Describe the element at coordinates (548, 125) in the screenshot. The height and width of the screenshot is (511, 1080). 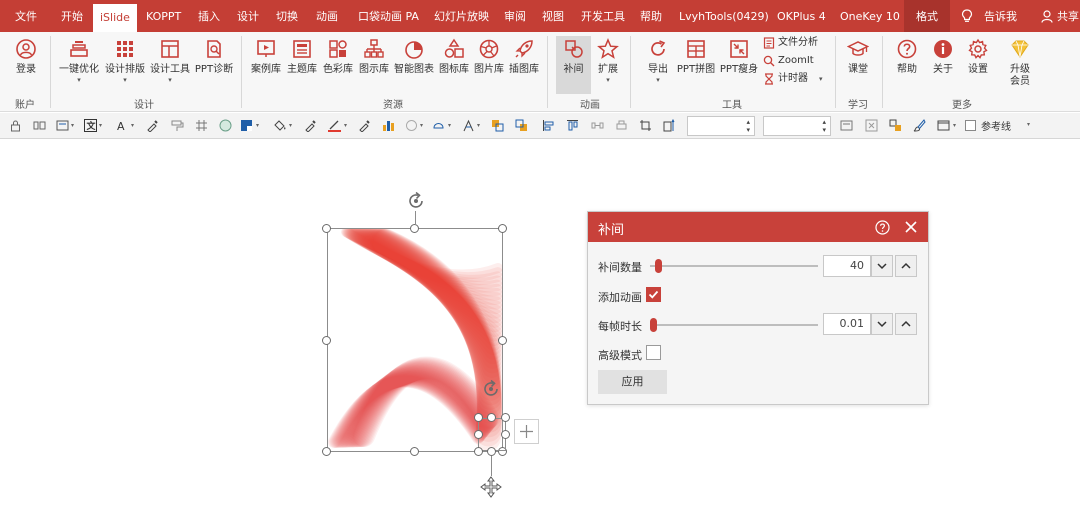
I see `align-left-icon` at that location.